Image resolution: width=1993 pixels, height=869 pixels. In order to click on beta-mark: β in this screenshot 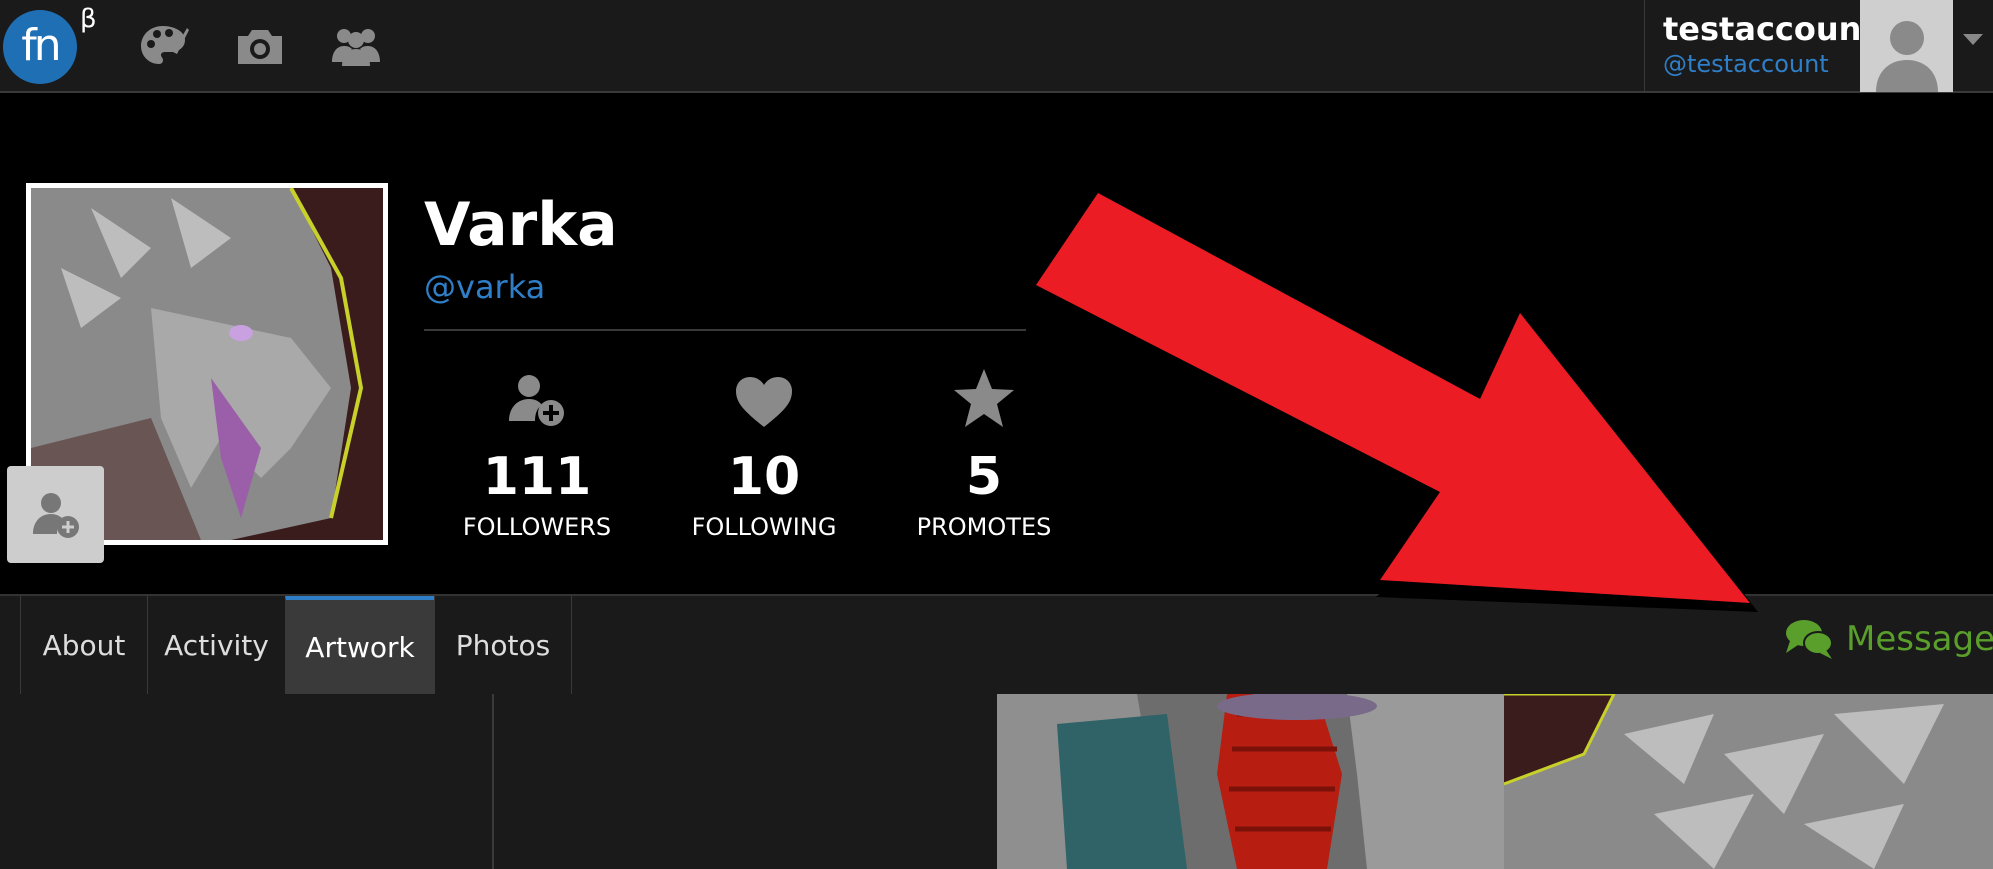, I will do `click(88, 19)`.